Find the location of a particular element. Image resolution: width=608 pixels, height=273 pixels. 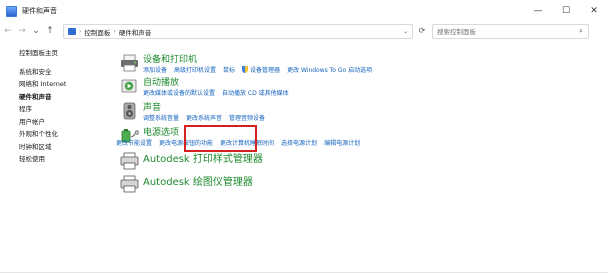

link-manage-audio-devices: 管理音频设备 is located at coordinates (247, 117).